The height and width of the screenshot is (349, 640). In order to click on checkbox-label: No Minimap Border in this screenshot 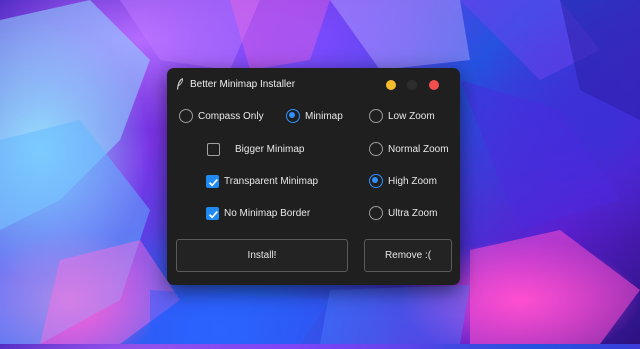, I will do `click(267, 213)`.